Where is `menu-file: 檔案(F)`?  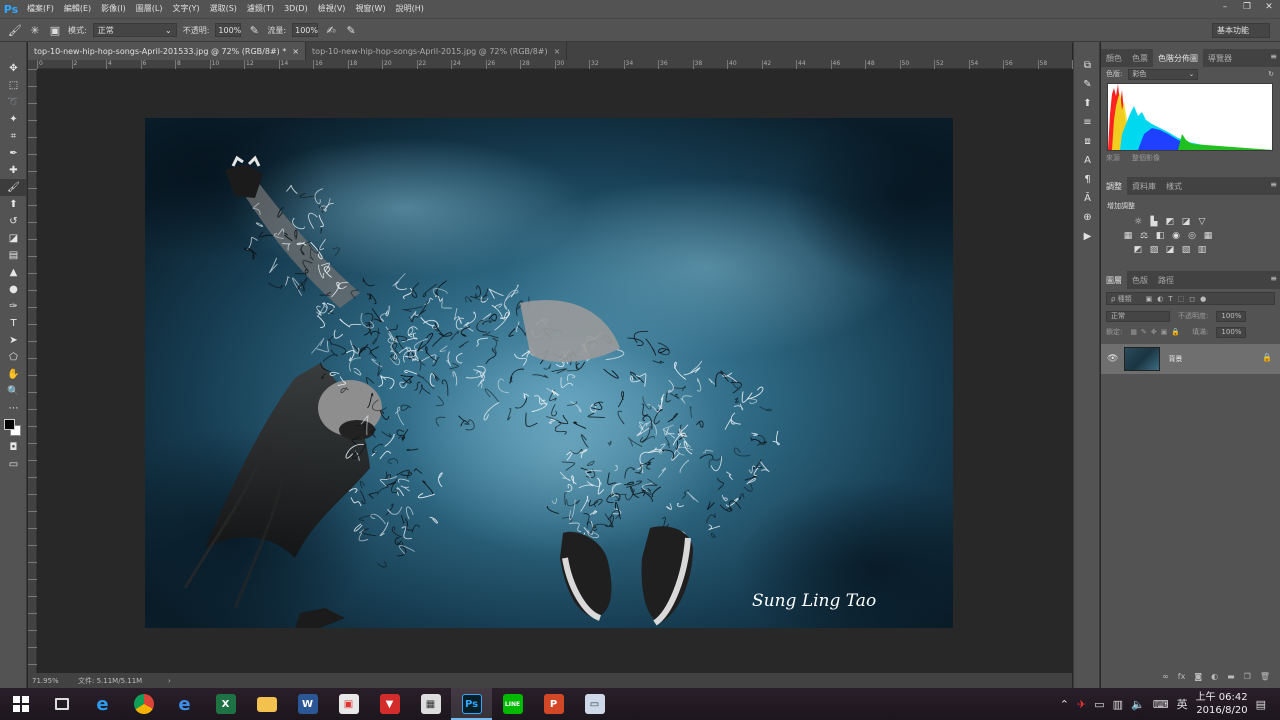 menu-file: 檔案(F) is located at coordinates (40, 9).